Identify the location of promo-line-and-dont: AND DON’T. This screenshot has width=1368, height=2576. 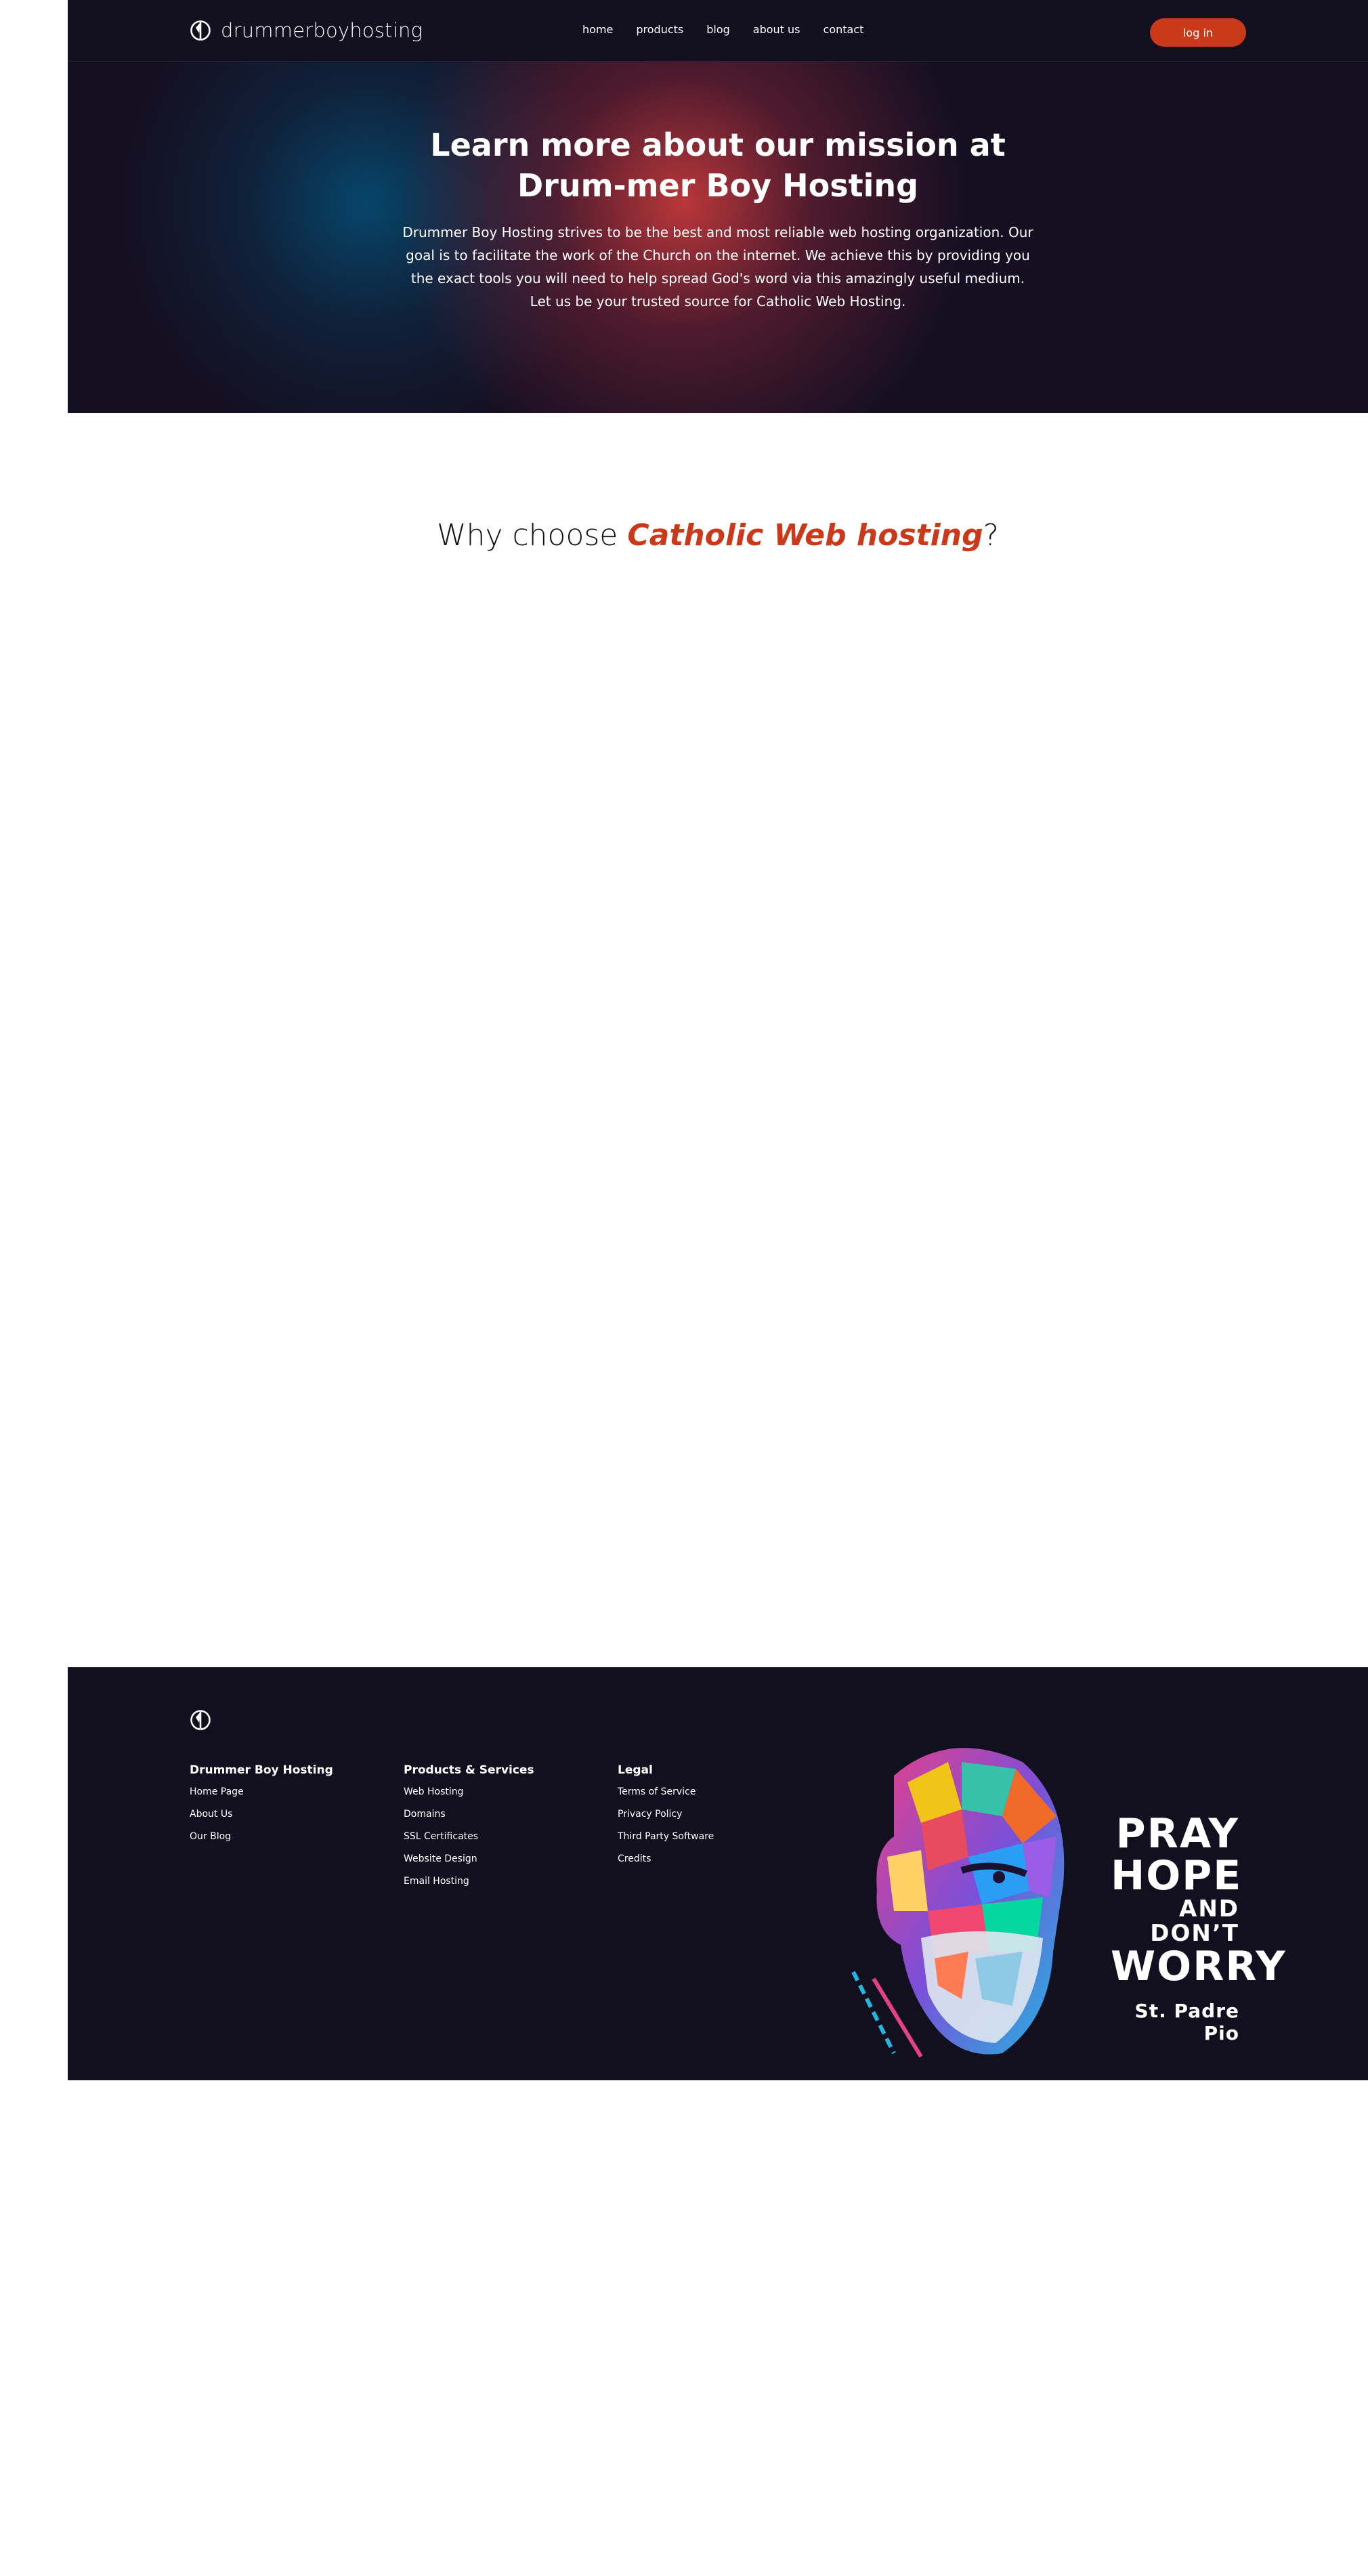
(1195, 1921).